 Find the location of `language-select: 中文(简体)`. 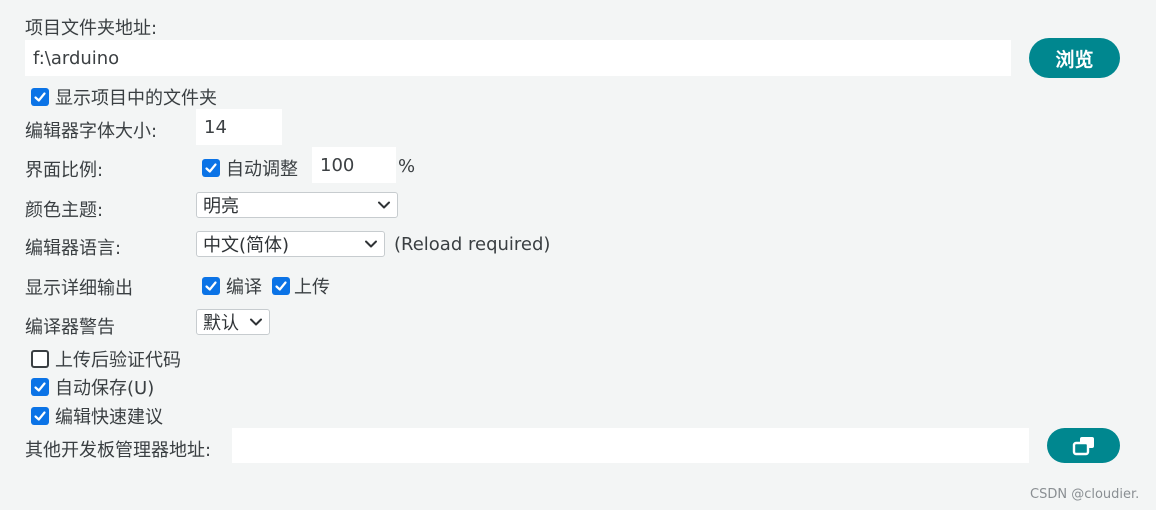

language-select: 中文(简体) is located at coordinates (290, 244).